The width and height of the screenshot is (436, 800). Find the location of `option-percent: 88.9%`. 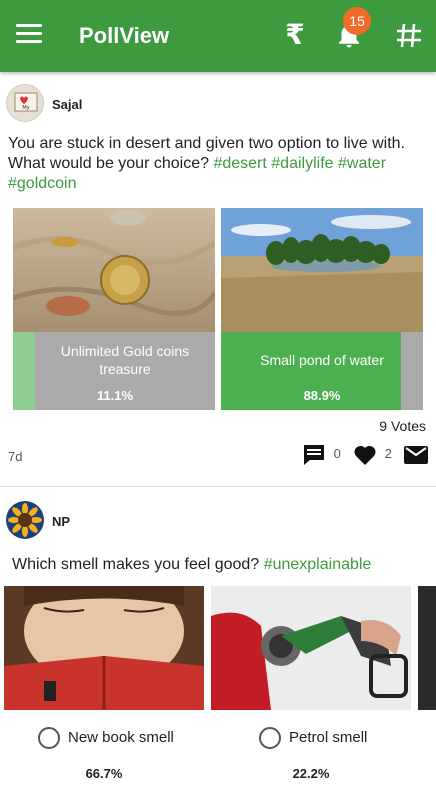

option-percent: 88.9% is located at coordinates (322, 395).